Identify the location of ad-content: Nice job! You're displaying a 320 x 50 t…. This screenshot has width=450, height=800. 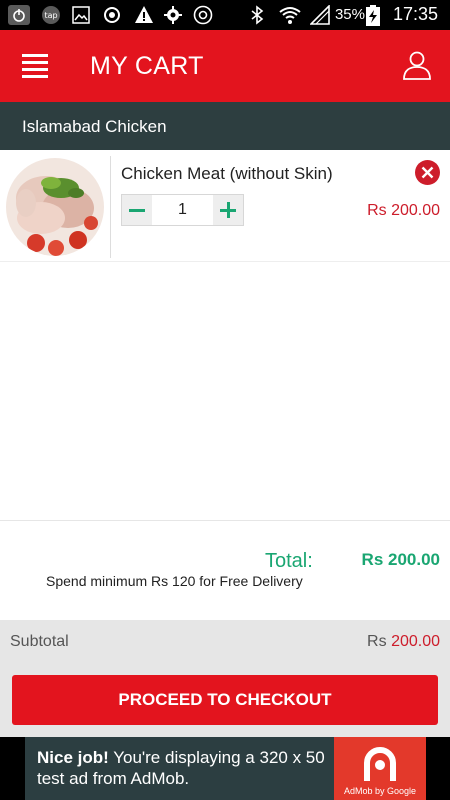
(225, 768).